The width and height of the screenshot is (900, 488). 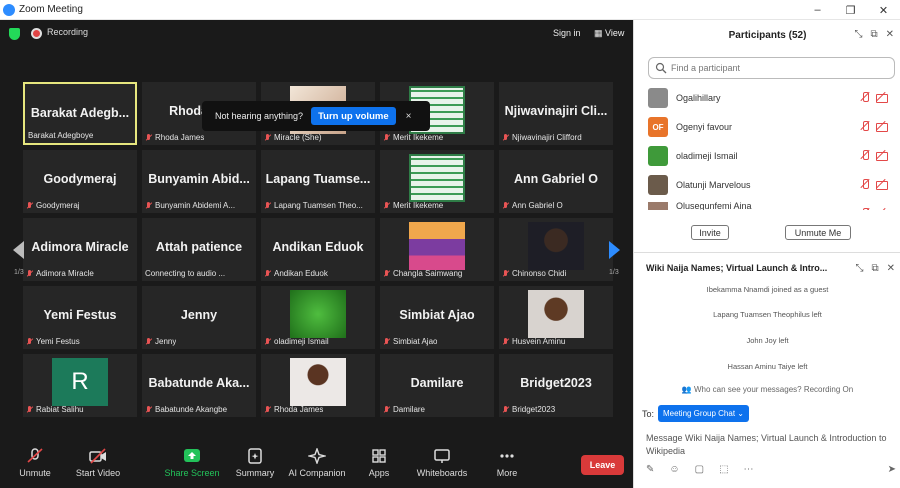 I want to click on toast-close-icon: ×, so click(x=409, y=116).